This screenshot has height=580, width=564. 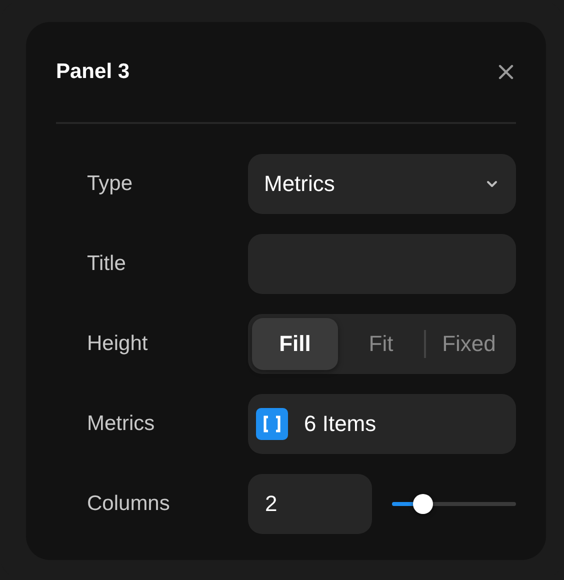 What do you see at coordinates (107, 264) in the screenshot?
I see `field-label: Title` at bounding box center [107, 264].